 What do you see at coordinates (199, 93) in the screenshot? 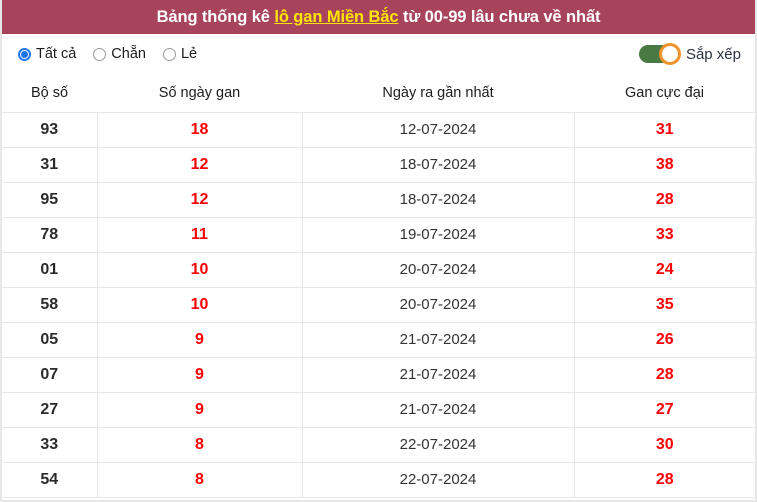
I see `column-header-so-ngay-gan: Số ngày gan` at bounding box center [199, 93].